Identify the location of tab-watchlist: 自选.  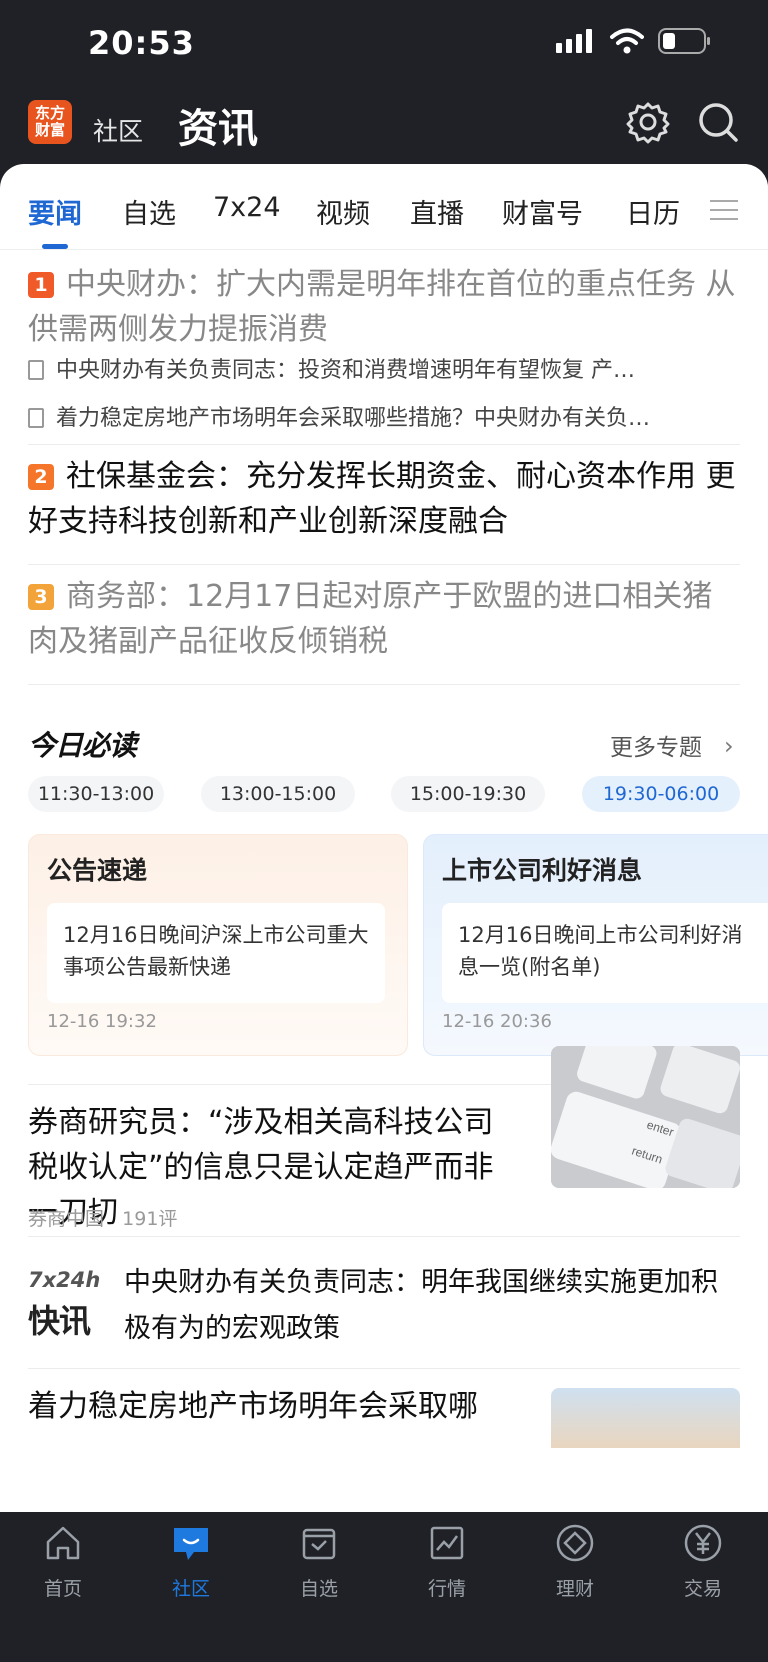
(149, 211).